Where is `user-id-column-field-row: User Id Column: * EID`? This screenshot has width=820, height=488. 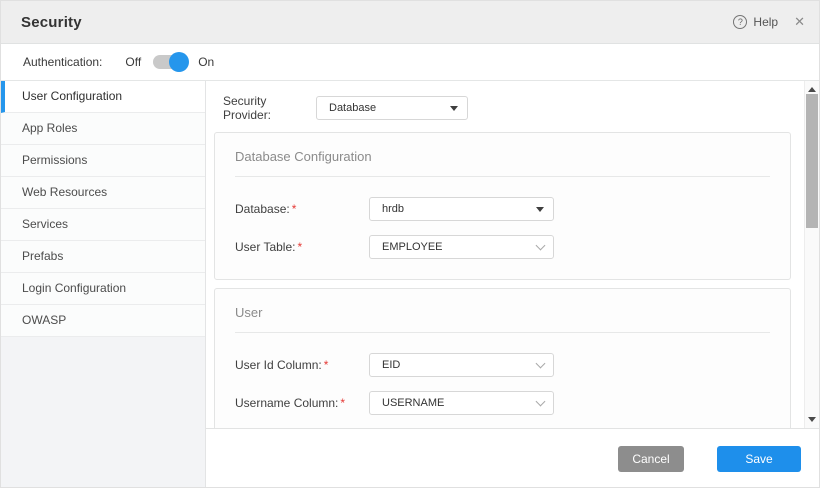
user-id-column-field-row: User Id Column: * EID is located at coordinates (502, 365).